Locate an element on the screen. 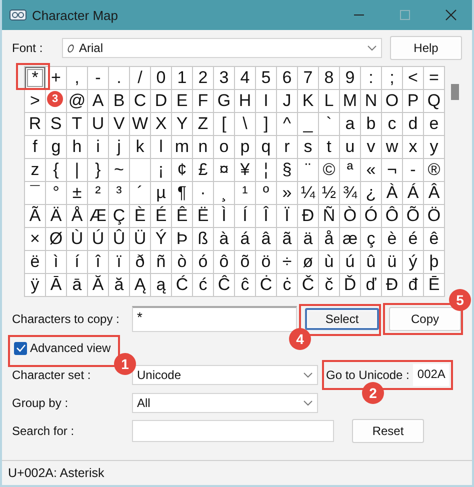 The image size is (474, 487). character-cell: Ċ is located at coordinates (266, 285).